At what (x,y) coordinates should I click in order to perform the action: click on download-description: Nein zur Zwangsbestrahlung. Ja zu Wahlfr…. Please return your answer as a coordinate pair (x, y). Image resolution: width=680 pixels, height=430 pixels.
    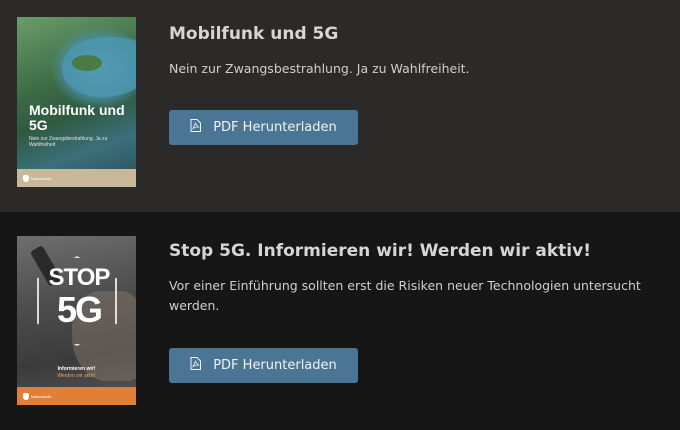
    Looking at the image, I should click on (319, 68).